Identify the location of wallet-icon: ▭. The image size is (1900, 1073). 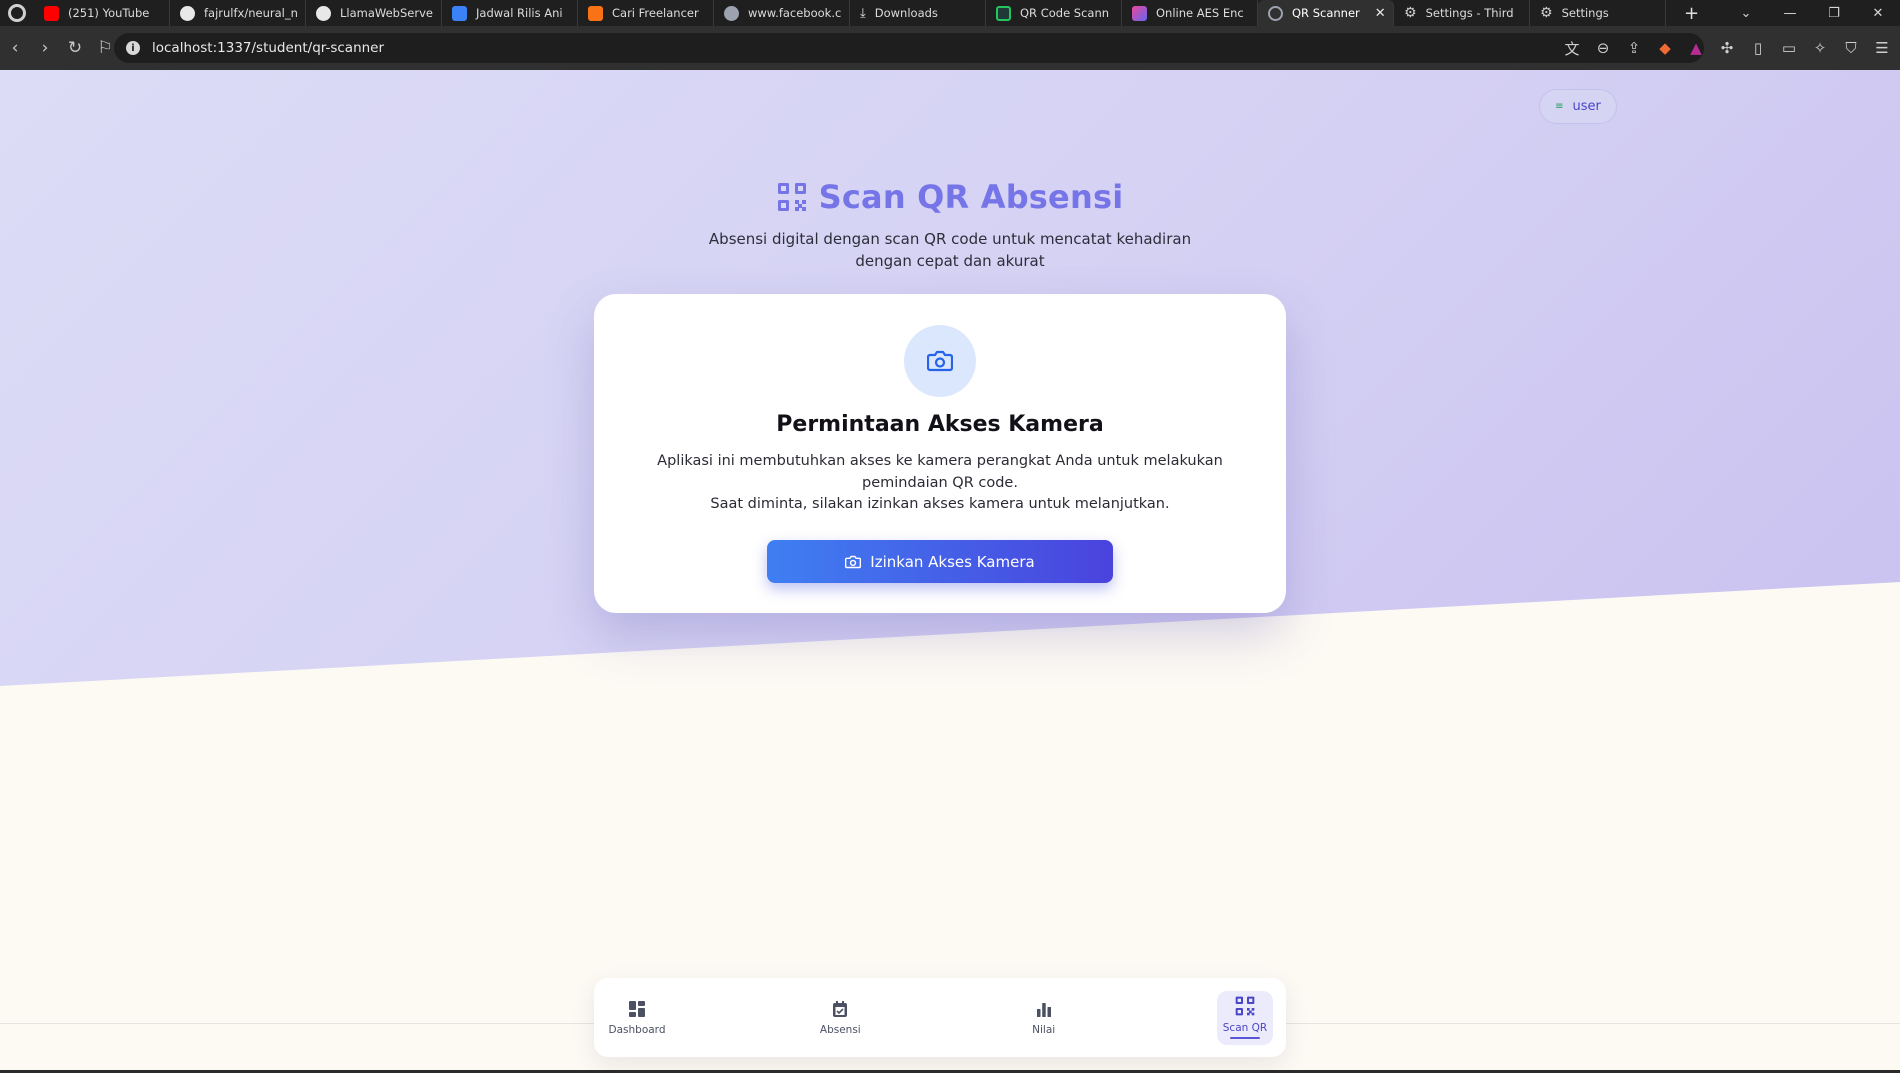
(1789, 48).